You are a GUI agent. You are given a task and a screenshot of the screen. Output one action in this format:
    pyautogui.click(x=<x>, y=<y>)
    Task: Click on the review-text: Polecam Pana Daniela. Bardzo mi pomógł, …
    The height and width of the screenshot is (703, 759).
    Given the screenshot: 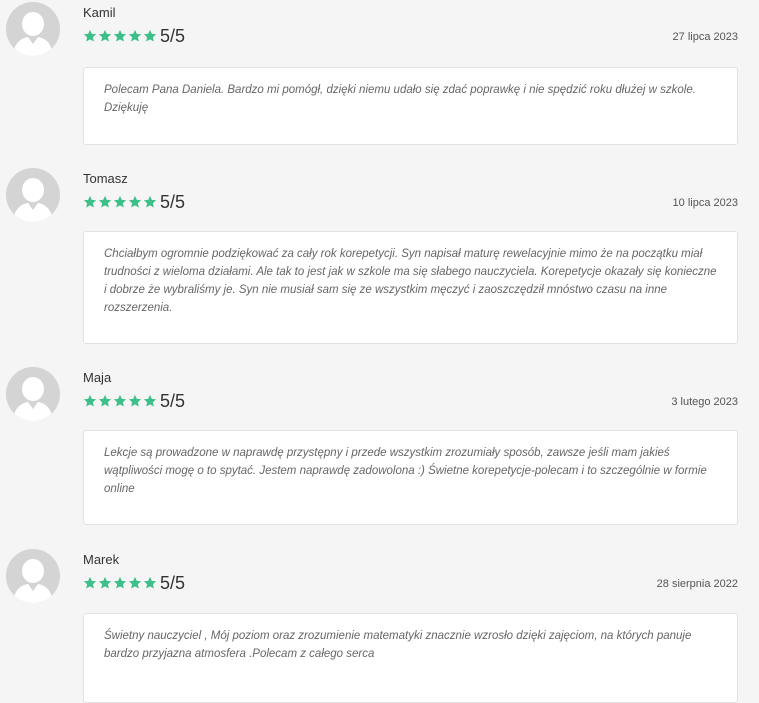 What is the action you would take?
    pyautogui.click(x=400, y=99)
    